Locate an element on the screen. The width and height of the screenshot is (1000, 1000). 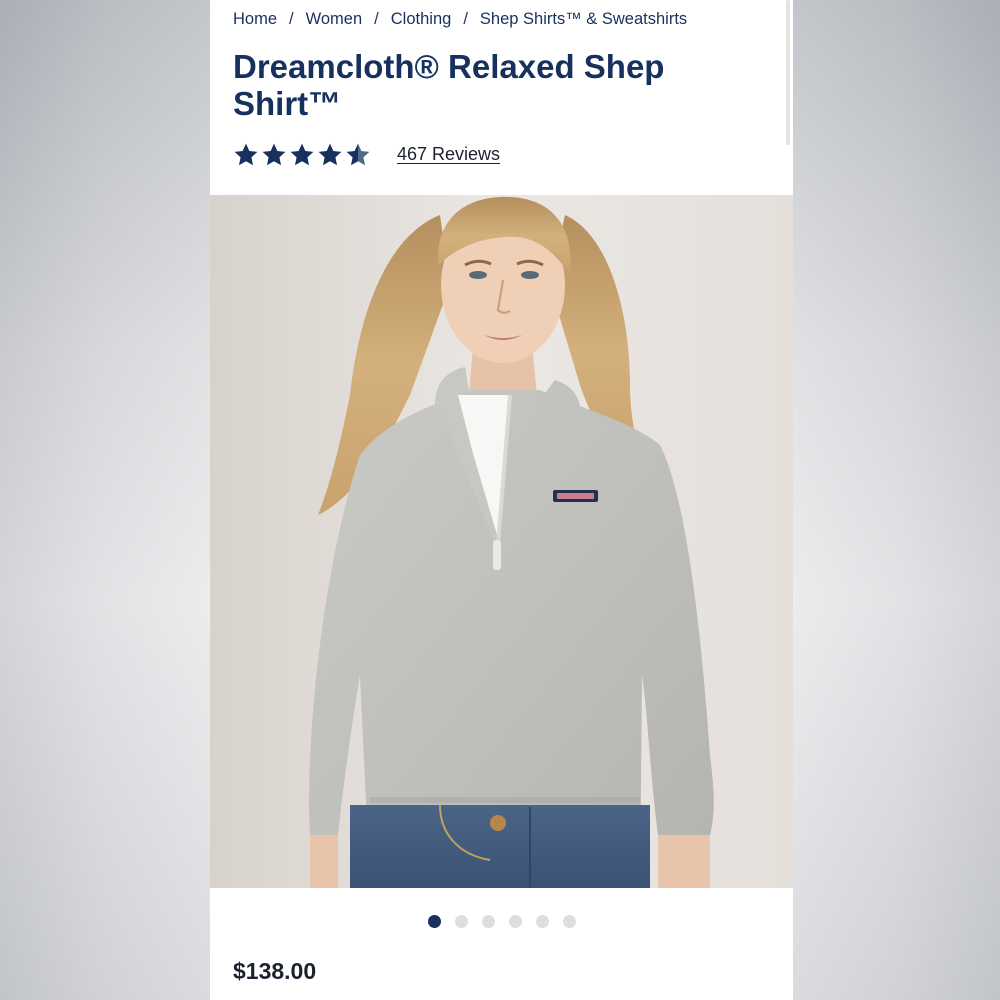
product-rating: 467 Reviews is located at coordinates (366, 154).